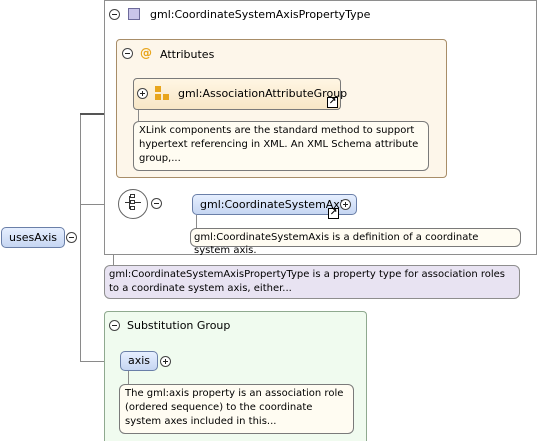 The image size is (538, 443). I want to click on attribute-group-icon, so click(162, 93).